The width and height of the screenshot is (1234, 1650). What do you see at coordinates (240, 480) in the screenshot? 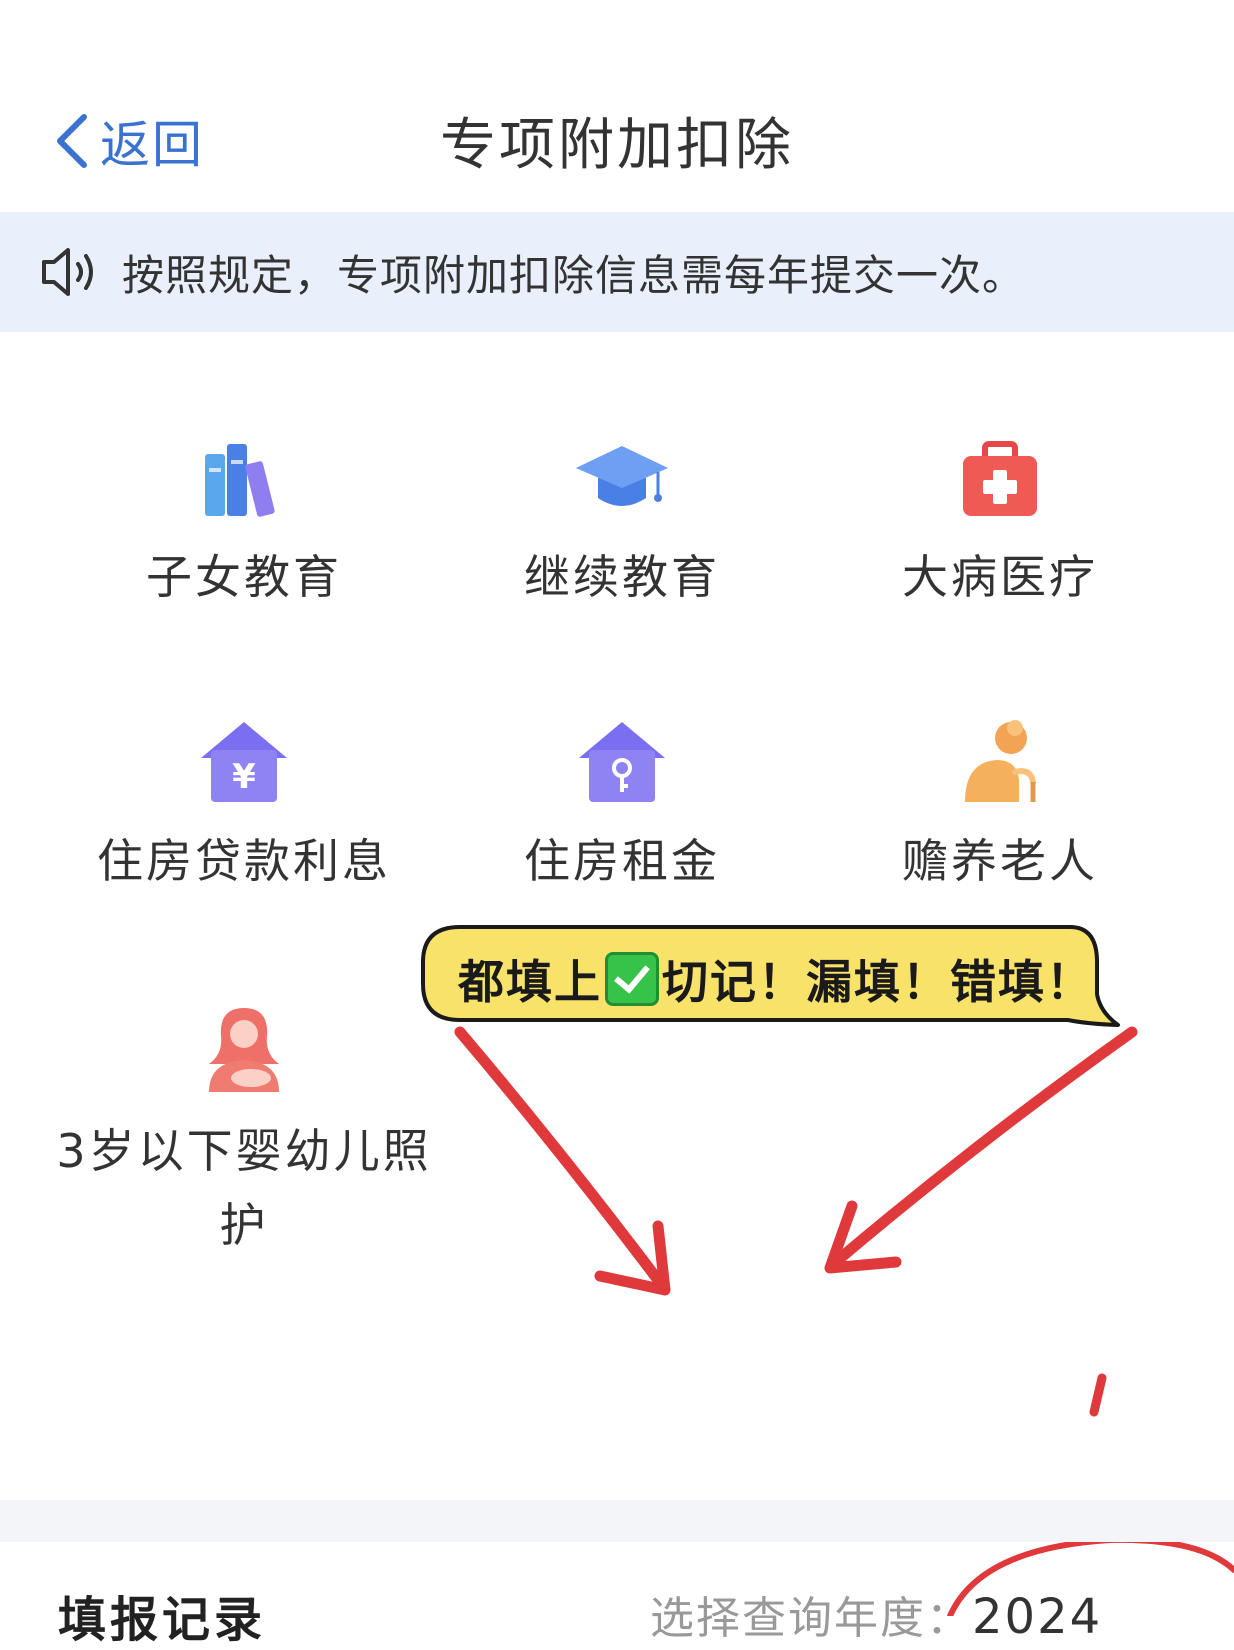
I see `books-icon` at bounding box center [240, 480].